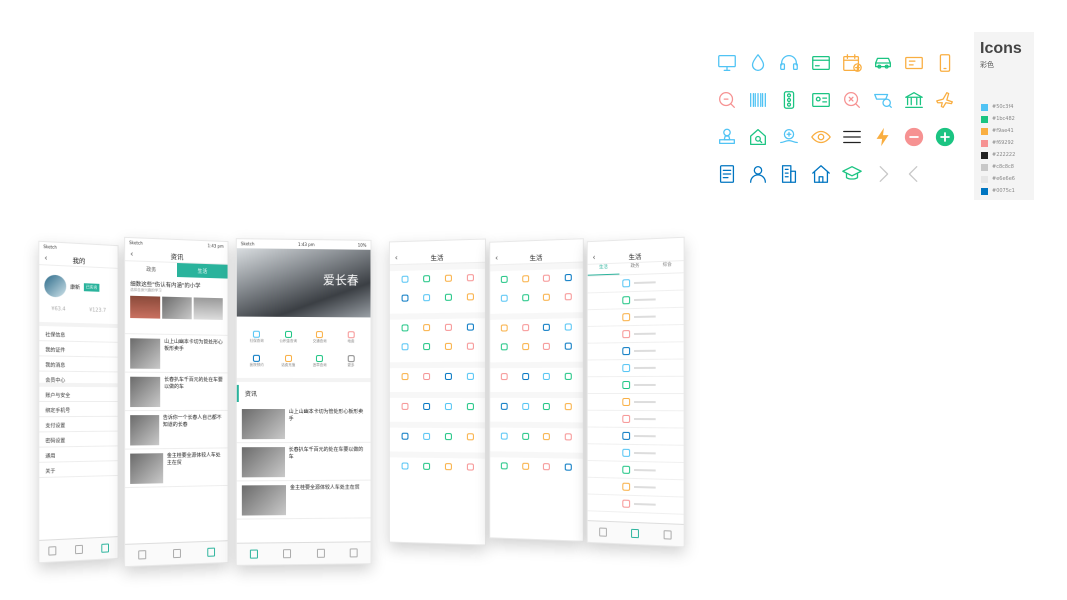 This screenshot has height=600, width=1067. I want to click on menu-item: 我的证件, so click(78, 349).